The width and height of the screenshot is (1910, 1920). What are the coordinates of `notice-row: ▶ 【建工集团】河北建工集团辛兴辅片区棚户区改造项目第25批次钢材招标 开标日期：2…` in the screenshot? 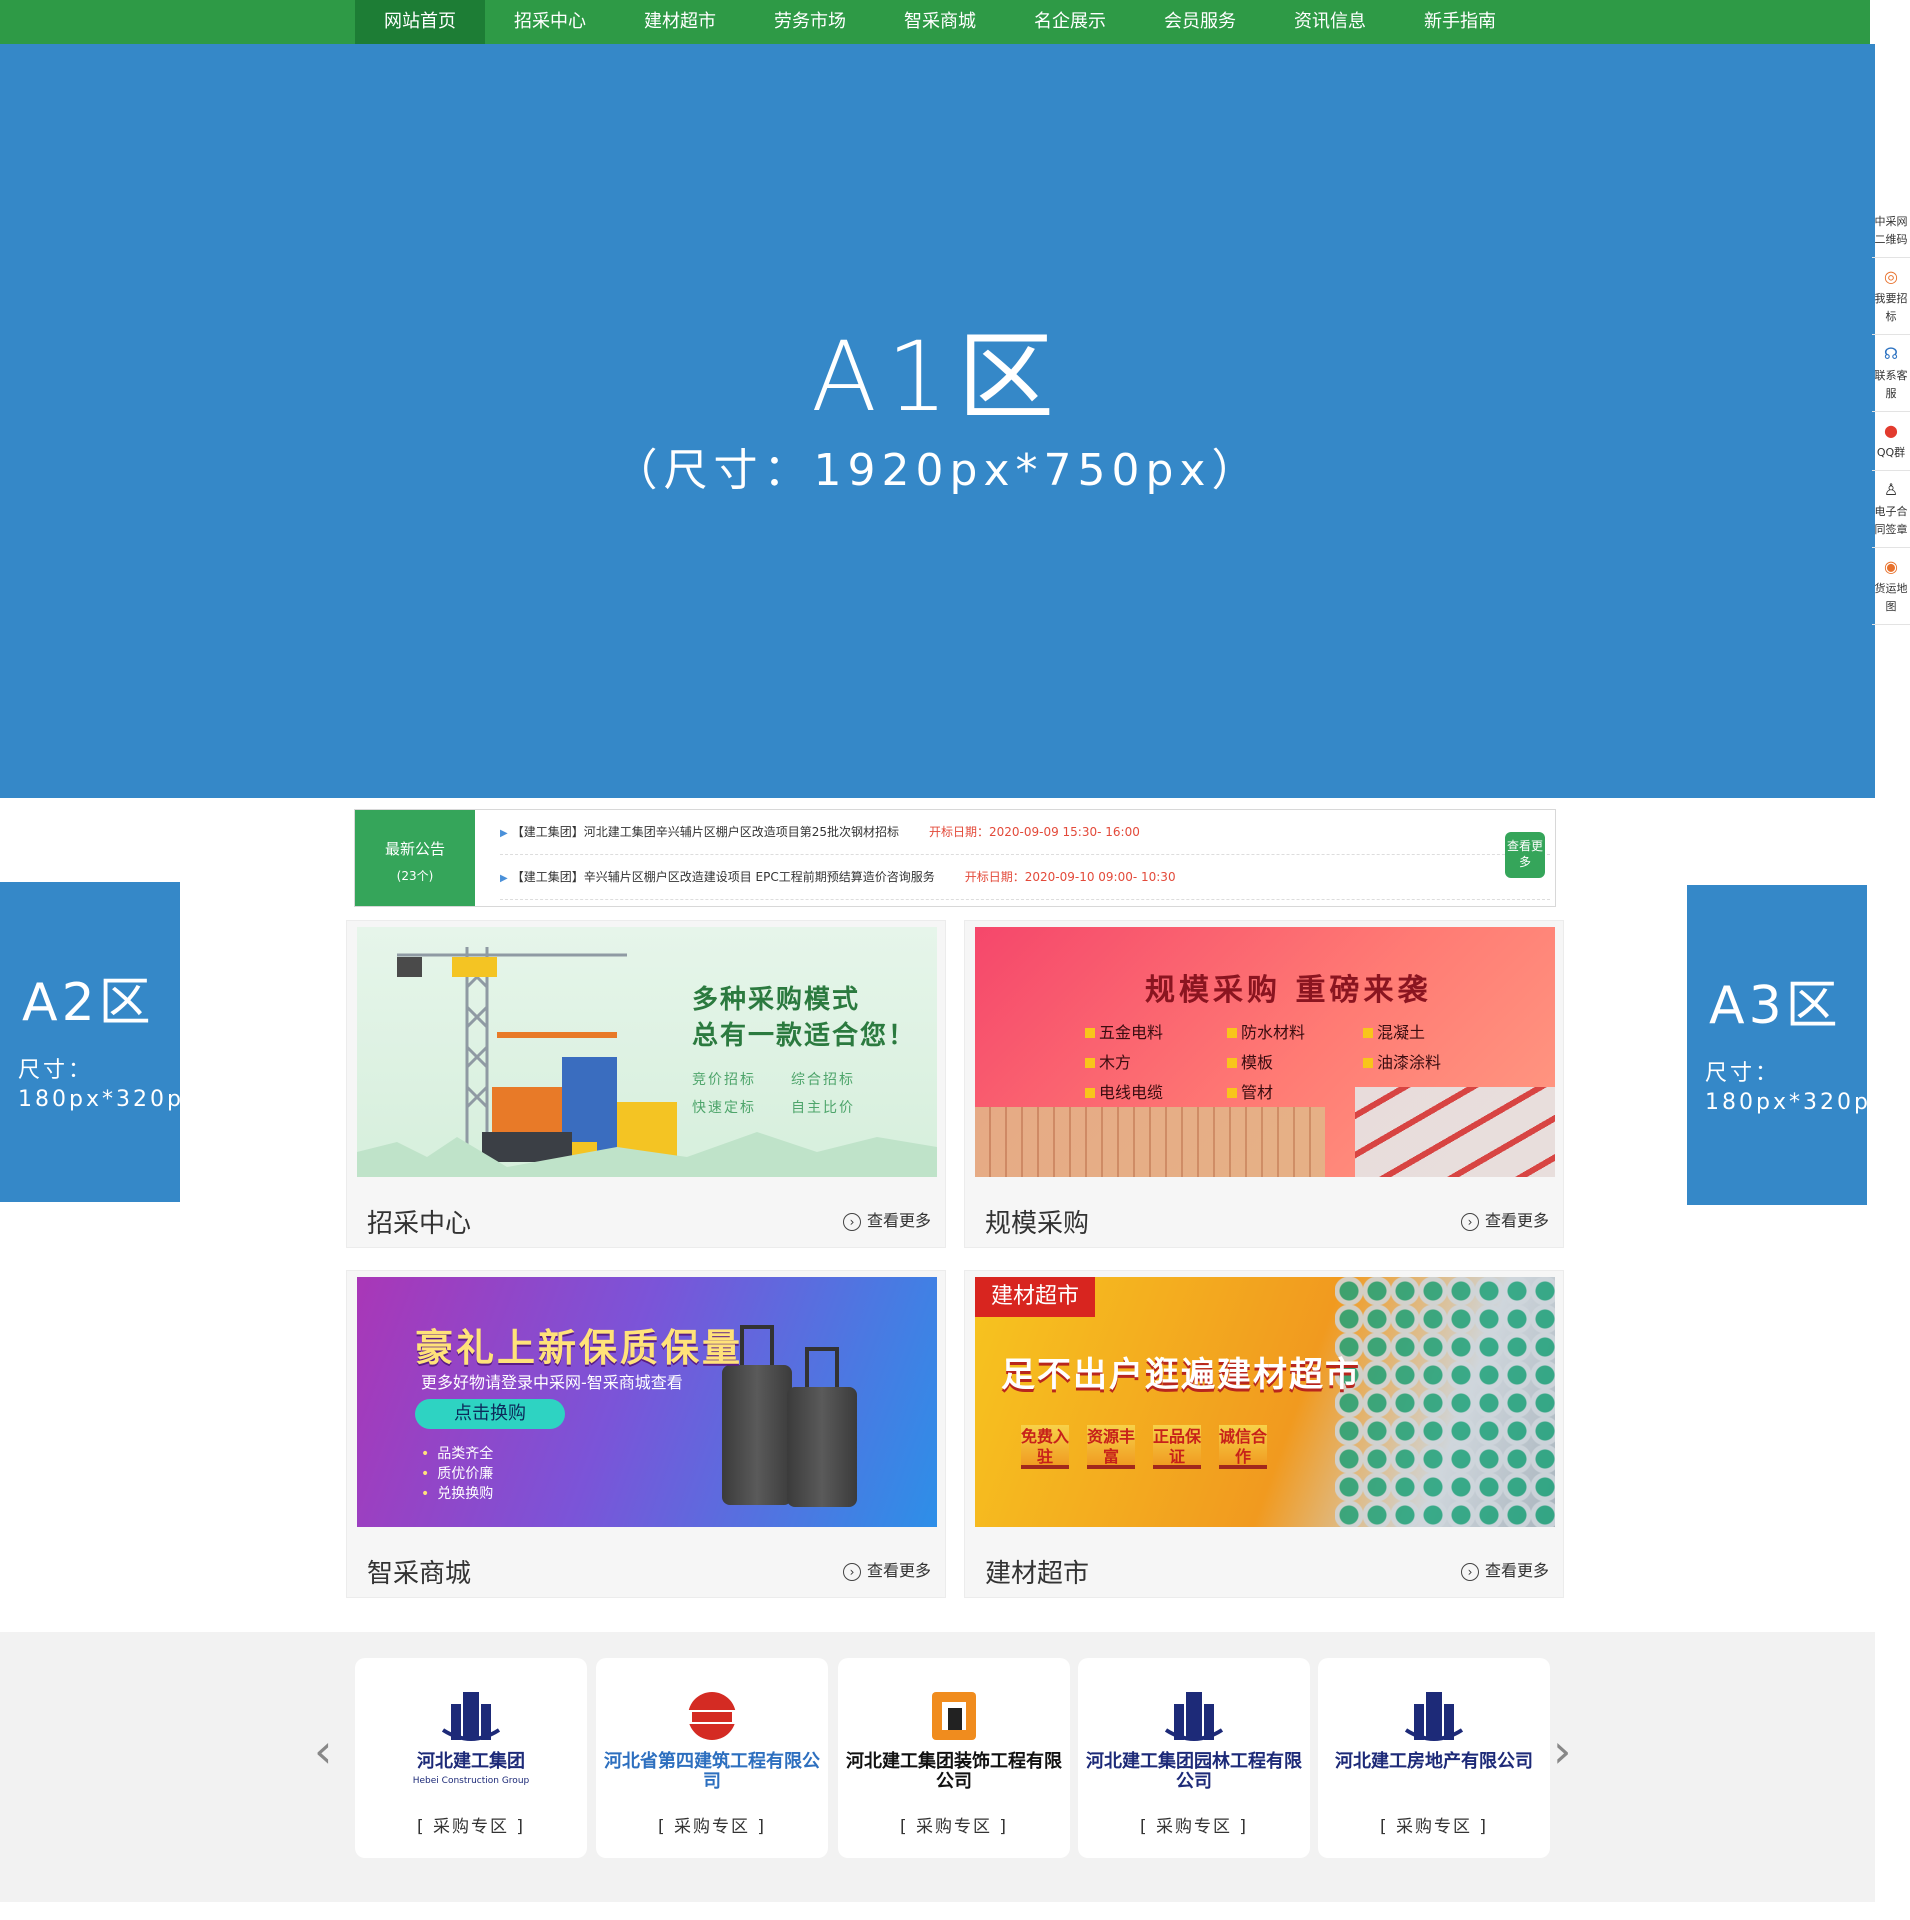 It's located at (1025, 832).